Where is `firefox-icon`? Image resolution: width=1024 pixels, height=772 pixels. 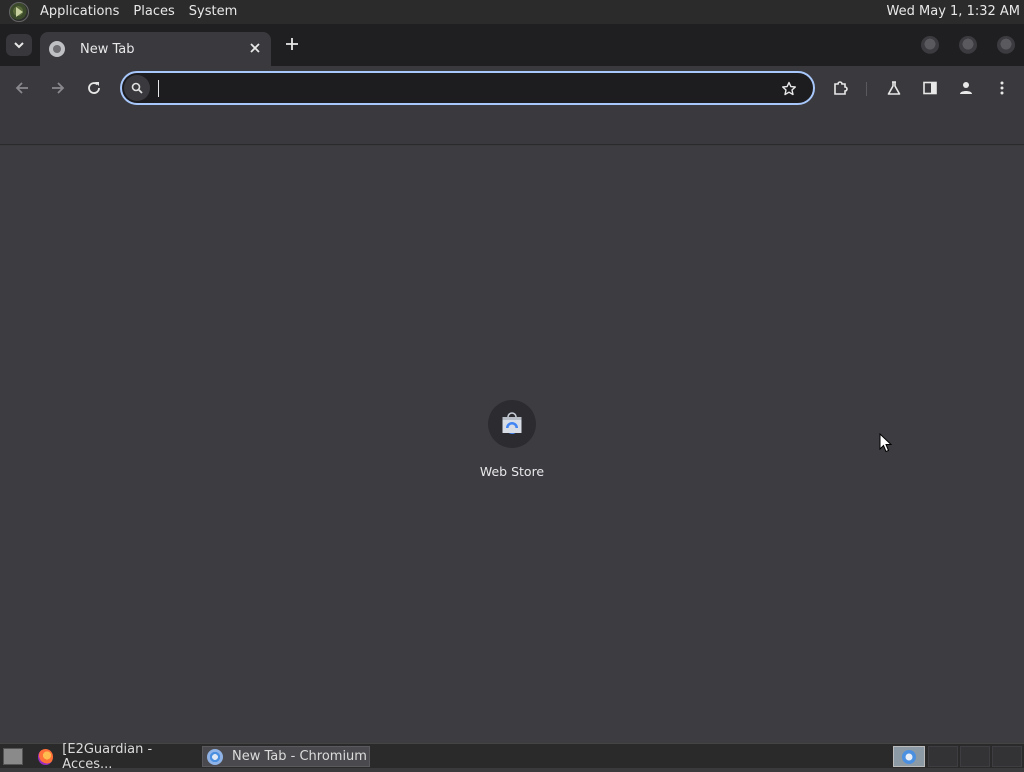 firefox-icon is located at coordinates (46, 756).